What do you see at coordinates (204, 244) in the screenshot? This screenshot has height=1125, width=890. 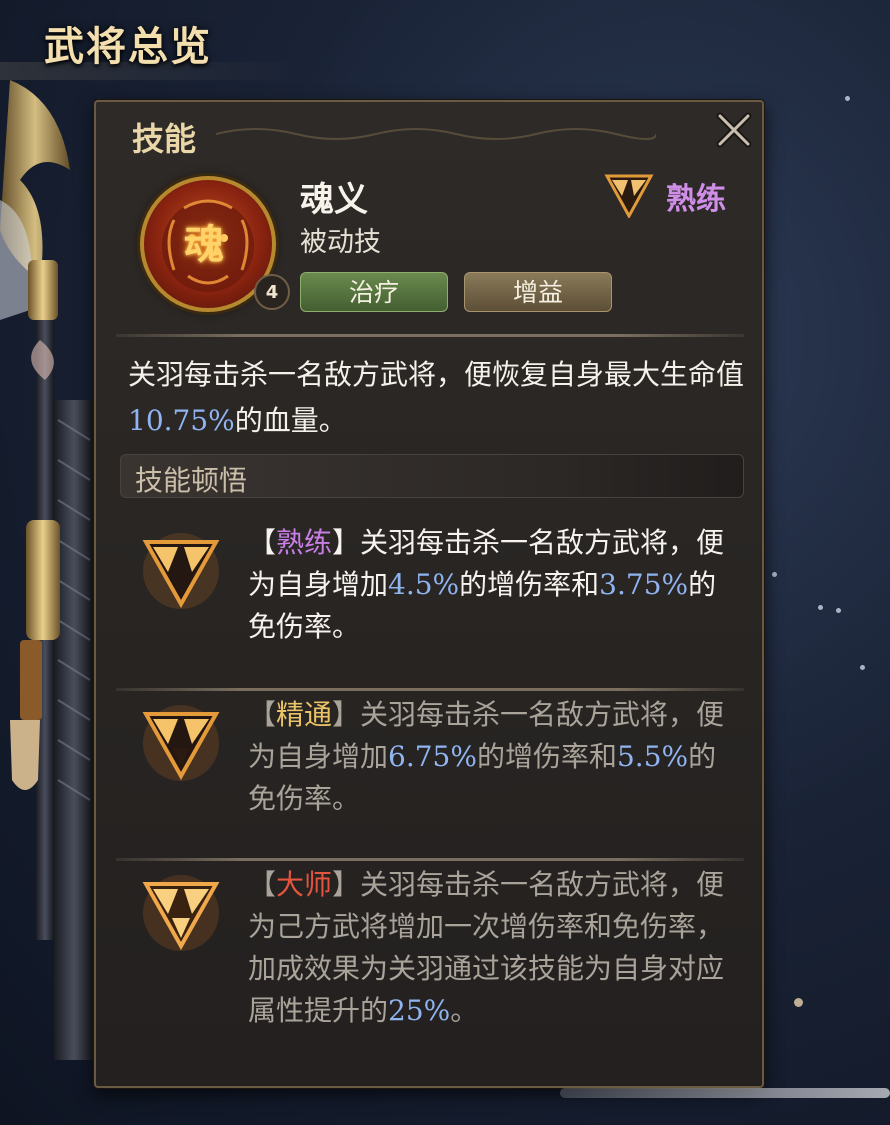 I see `skill-icon-glyph: 魂` at bounding box center [204, 244].